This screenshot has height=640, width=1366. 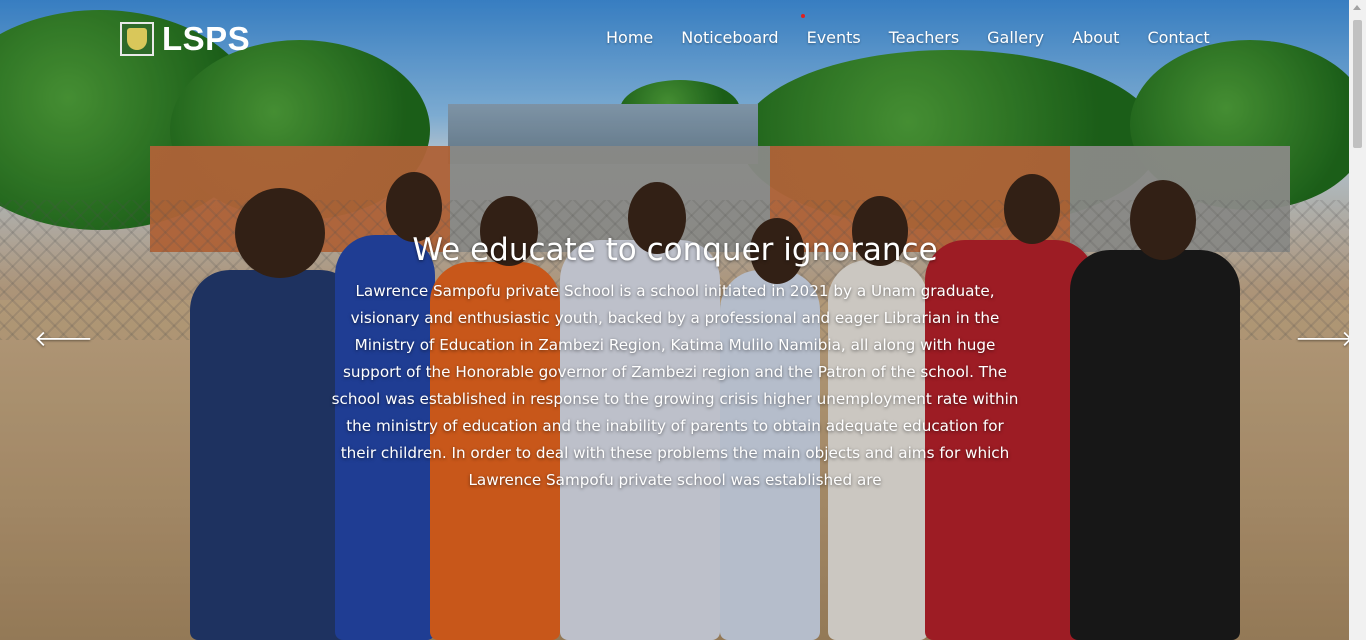 What do you see at coordinates (1357, 84) in the screenshot?
I see `scrollbar-thumb` at bounding box center [1357, 84].